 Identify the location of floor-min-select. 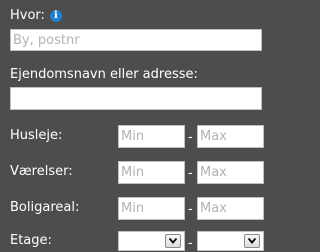
(151, 241).